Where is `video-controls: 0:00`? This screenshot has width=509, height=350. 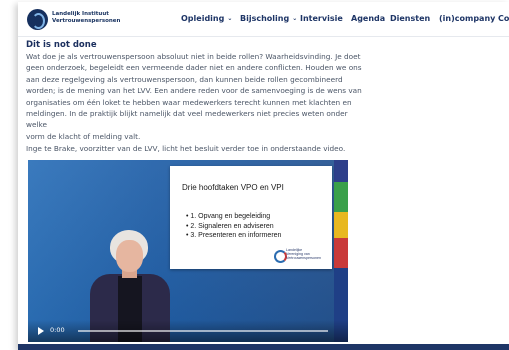
video-controls: 0:00 is located at coordinates (188, 331).